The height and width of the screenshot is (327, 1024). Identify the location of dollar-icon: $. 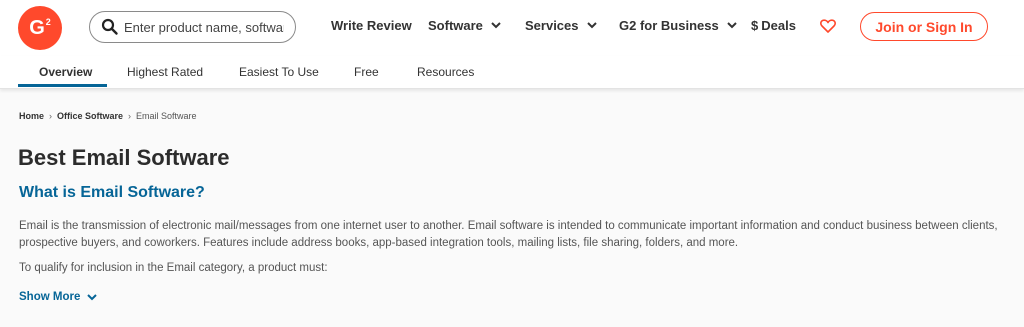
(755, 25).